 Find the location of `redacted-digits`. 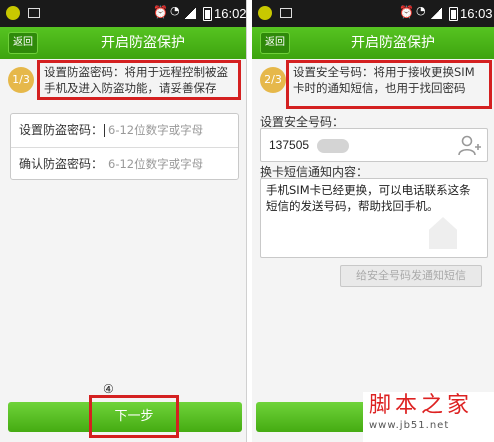

redacted-digits is located at coordinates (333, 146).